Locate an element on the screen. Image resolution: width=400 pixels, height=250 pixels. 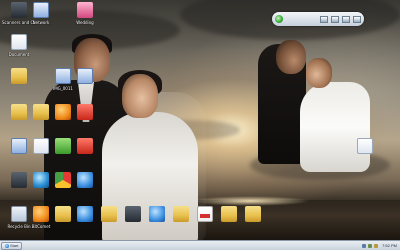
desktop-icon: Wedding is located at coordinates (85, 13).